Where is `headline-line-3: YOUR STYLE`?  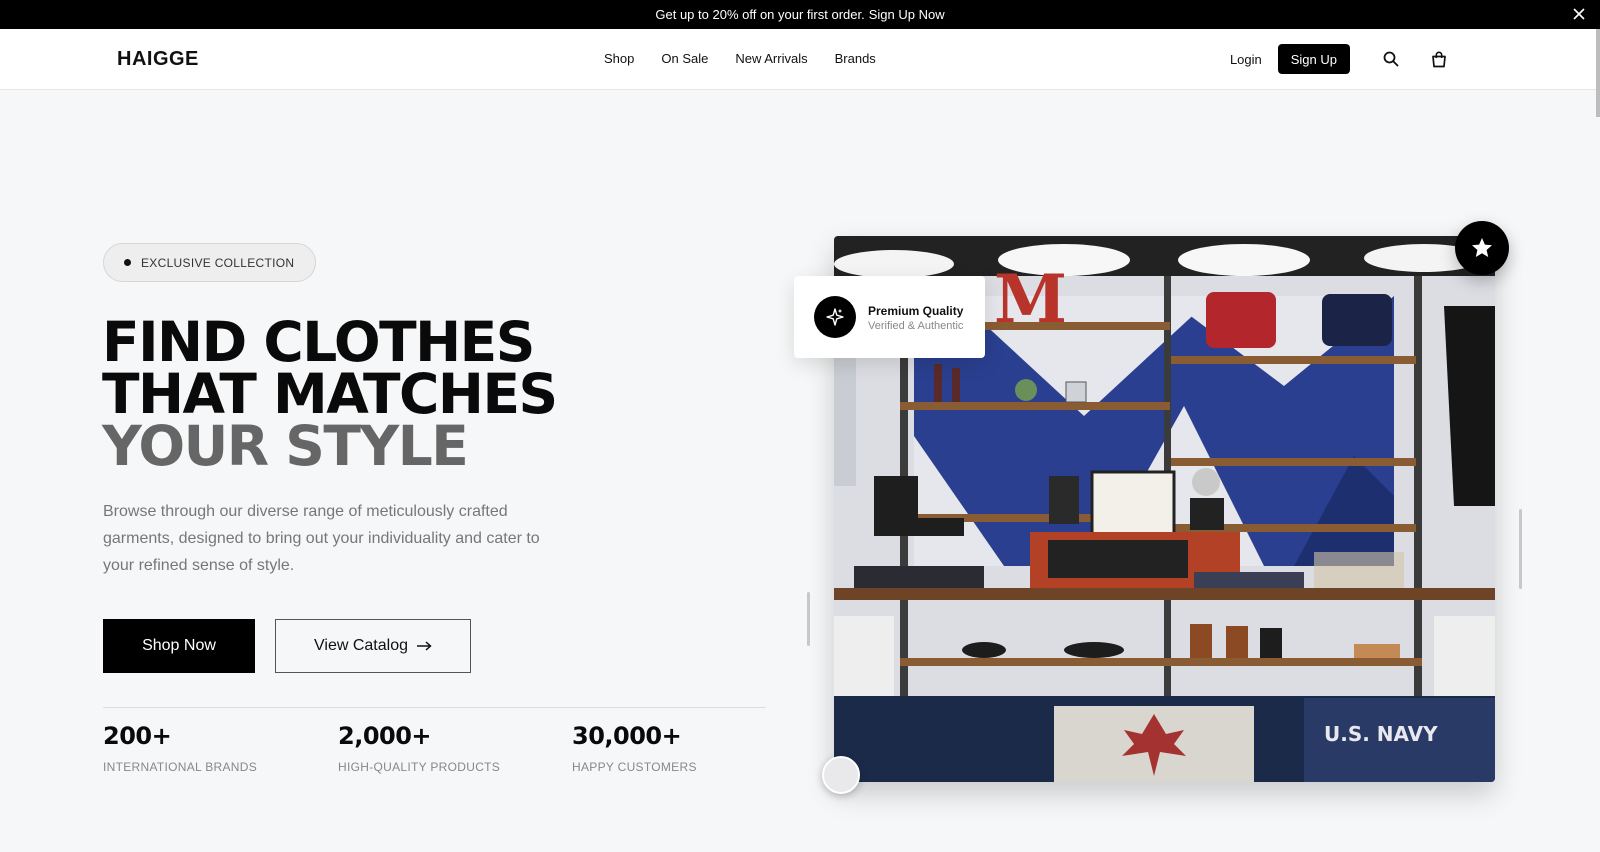
headline-line-3: YOUR STYLE is located at coordinates (285, 446).